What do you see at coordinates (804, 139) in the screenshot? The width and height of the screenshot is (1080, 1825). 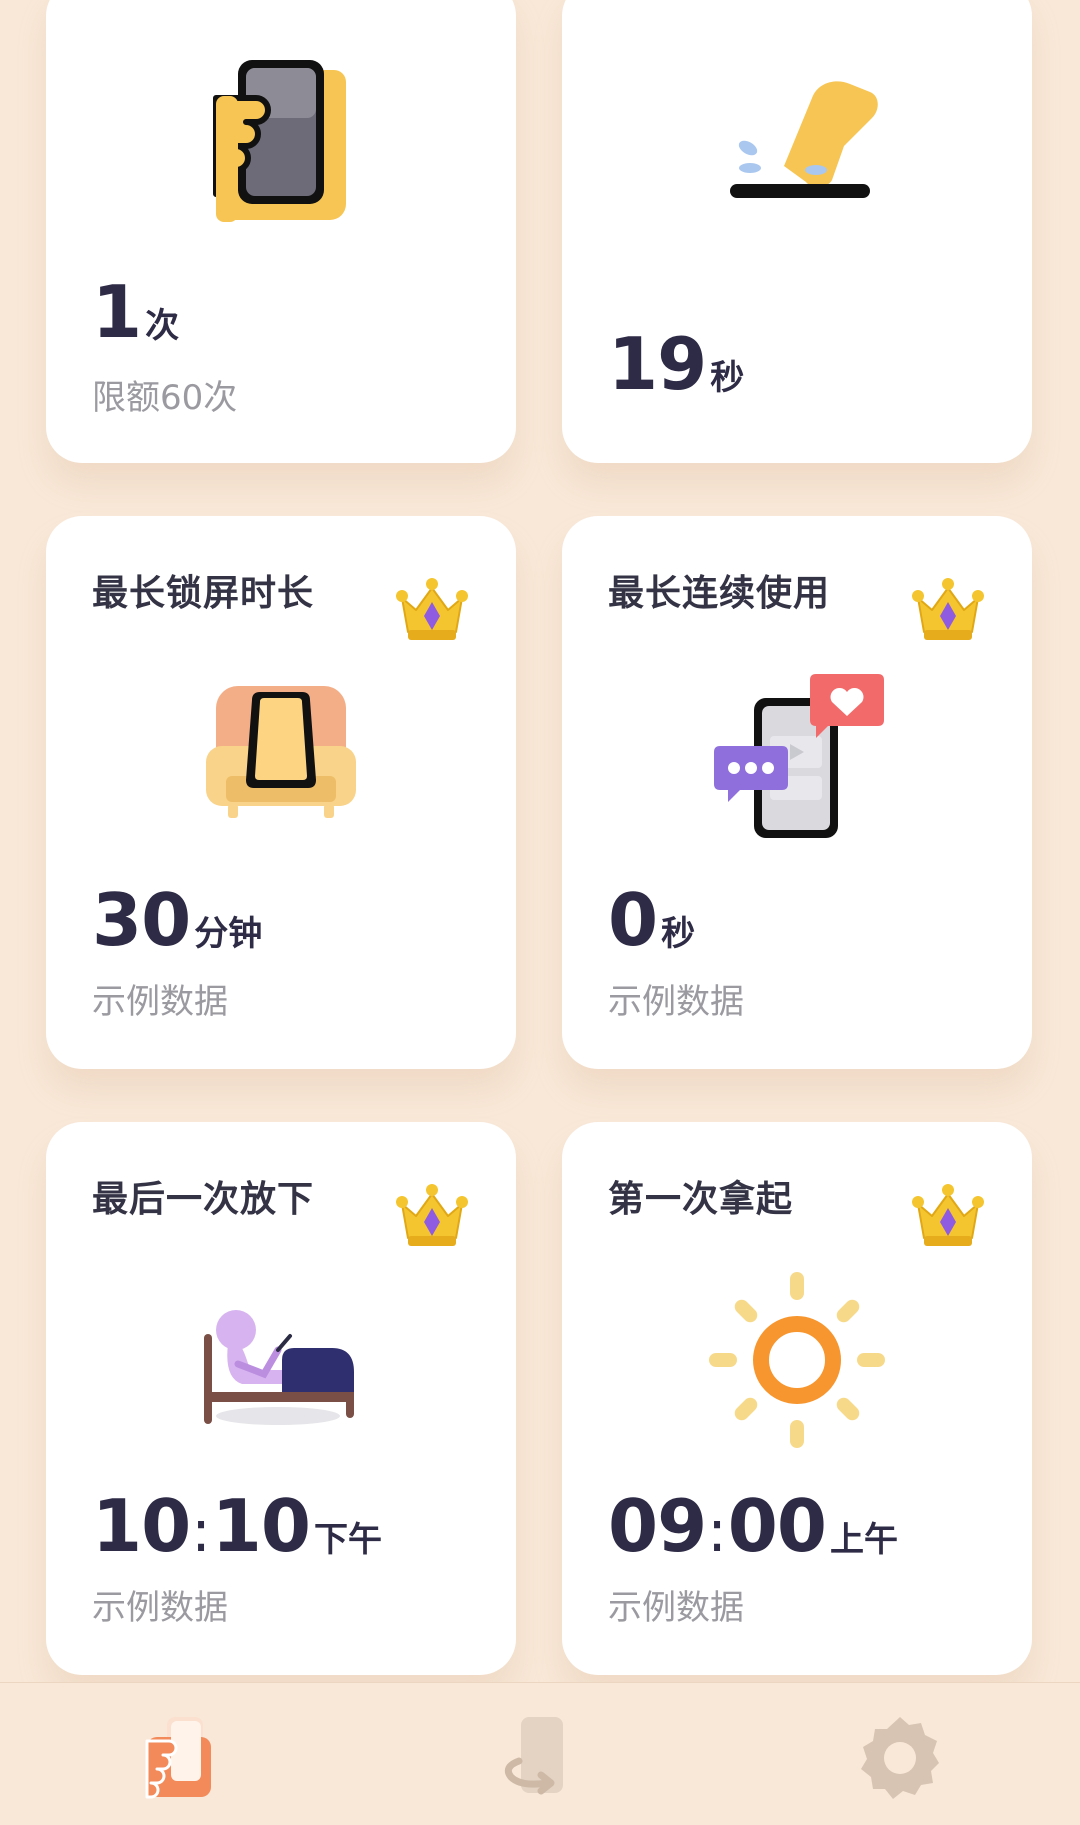 I see `finger-tap-icon` at bounding box center [804, 139].